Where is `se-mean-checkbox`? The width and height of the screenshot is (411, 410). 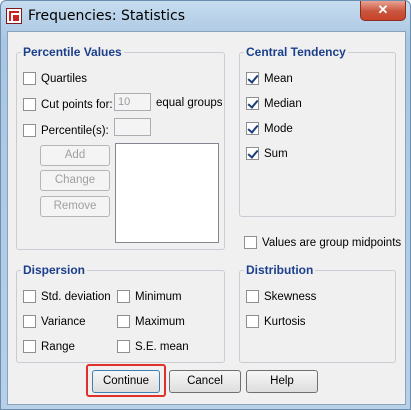 se-mean-checkbox is located at coordinates (123, 346).